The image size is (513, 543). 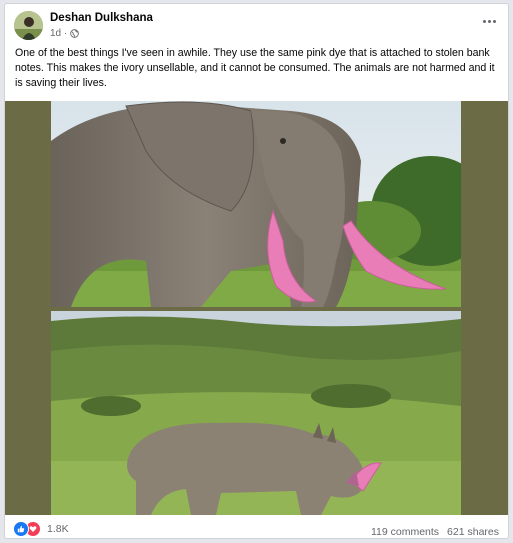 I want to click on post-meta: 1d ·, so click(x=65, y=33).